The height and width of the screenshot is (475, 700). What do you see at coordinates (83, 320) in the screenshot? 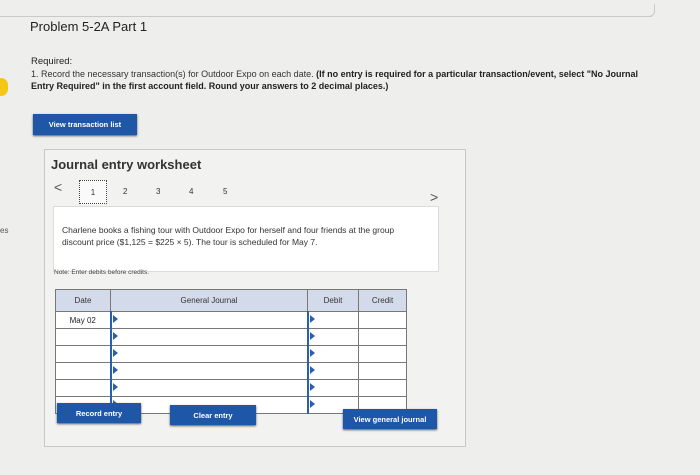
I see `date-cell: May 02` at bounding box center [83, 320].